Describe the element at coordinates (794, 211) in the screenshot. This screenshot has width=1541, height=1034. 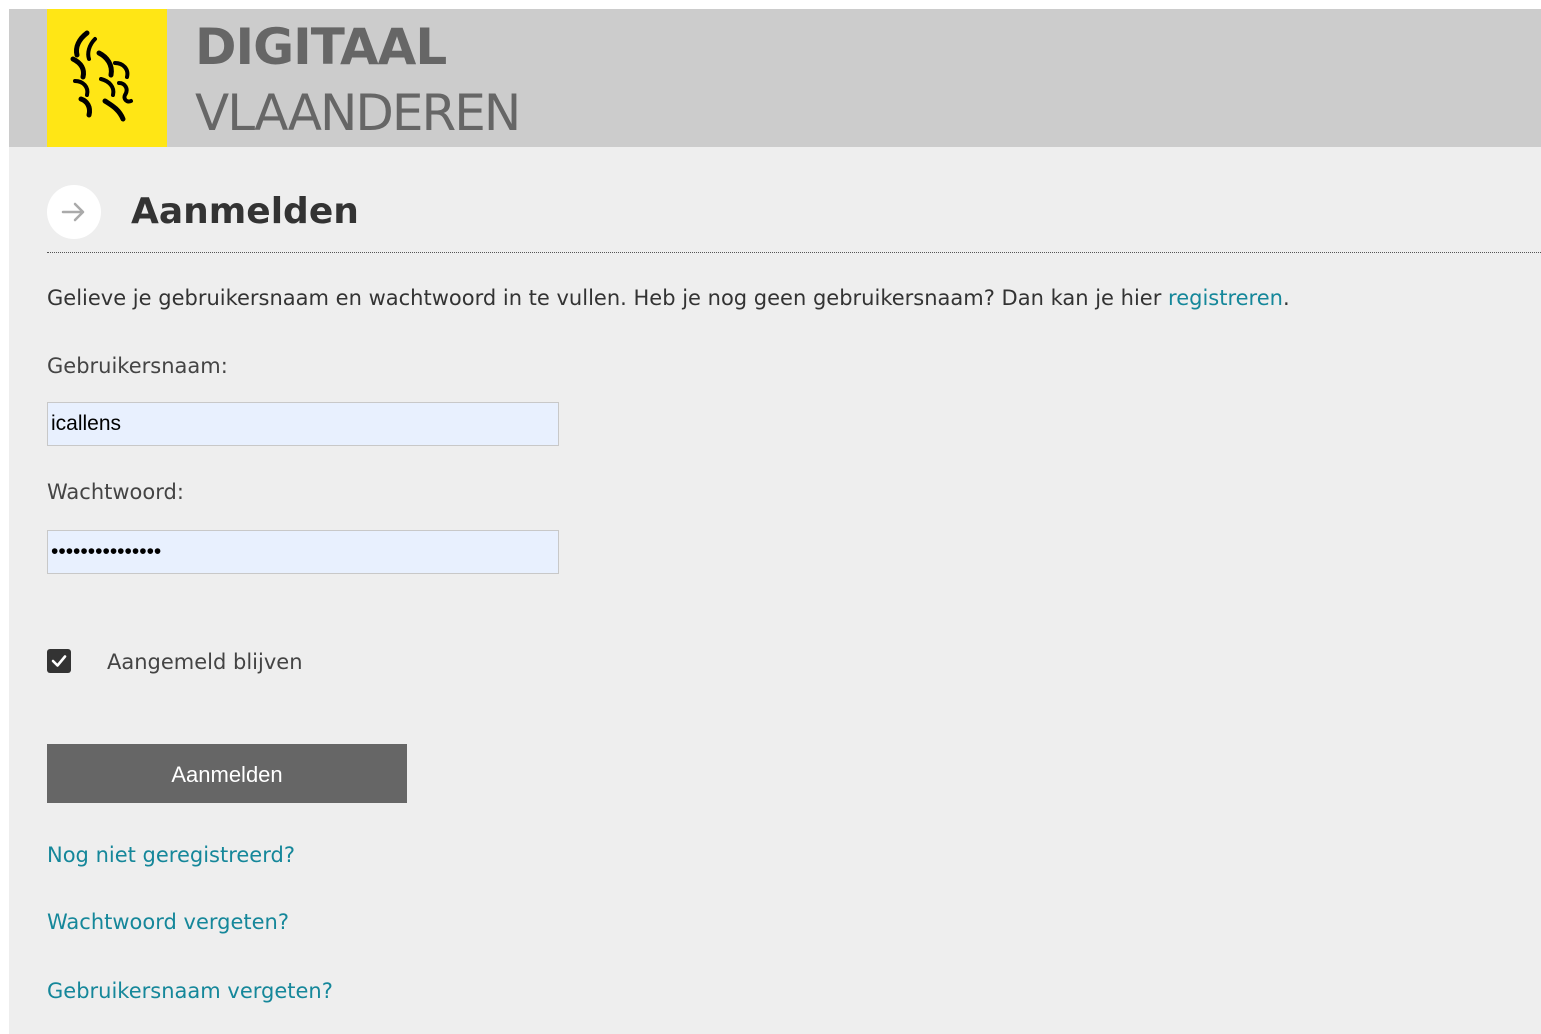
I see `page-title-row: Aanmelden` at that location.